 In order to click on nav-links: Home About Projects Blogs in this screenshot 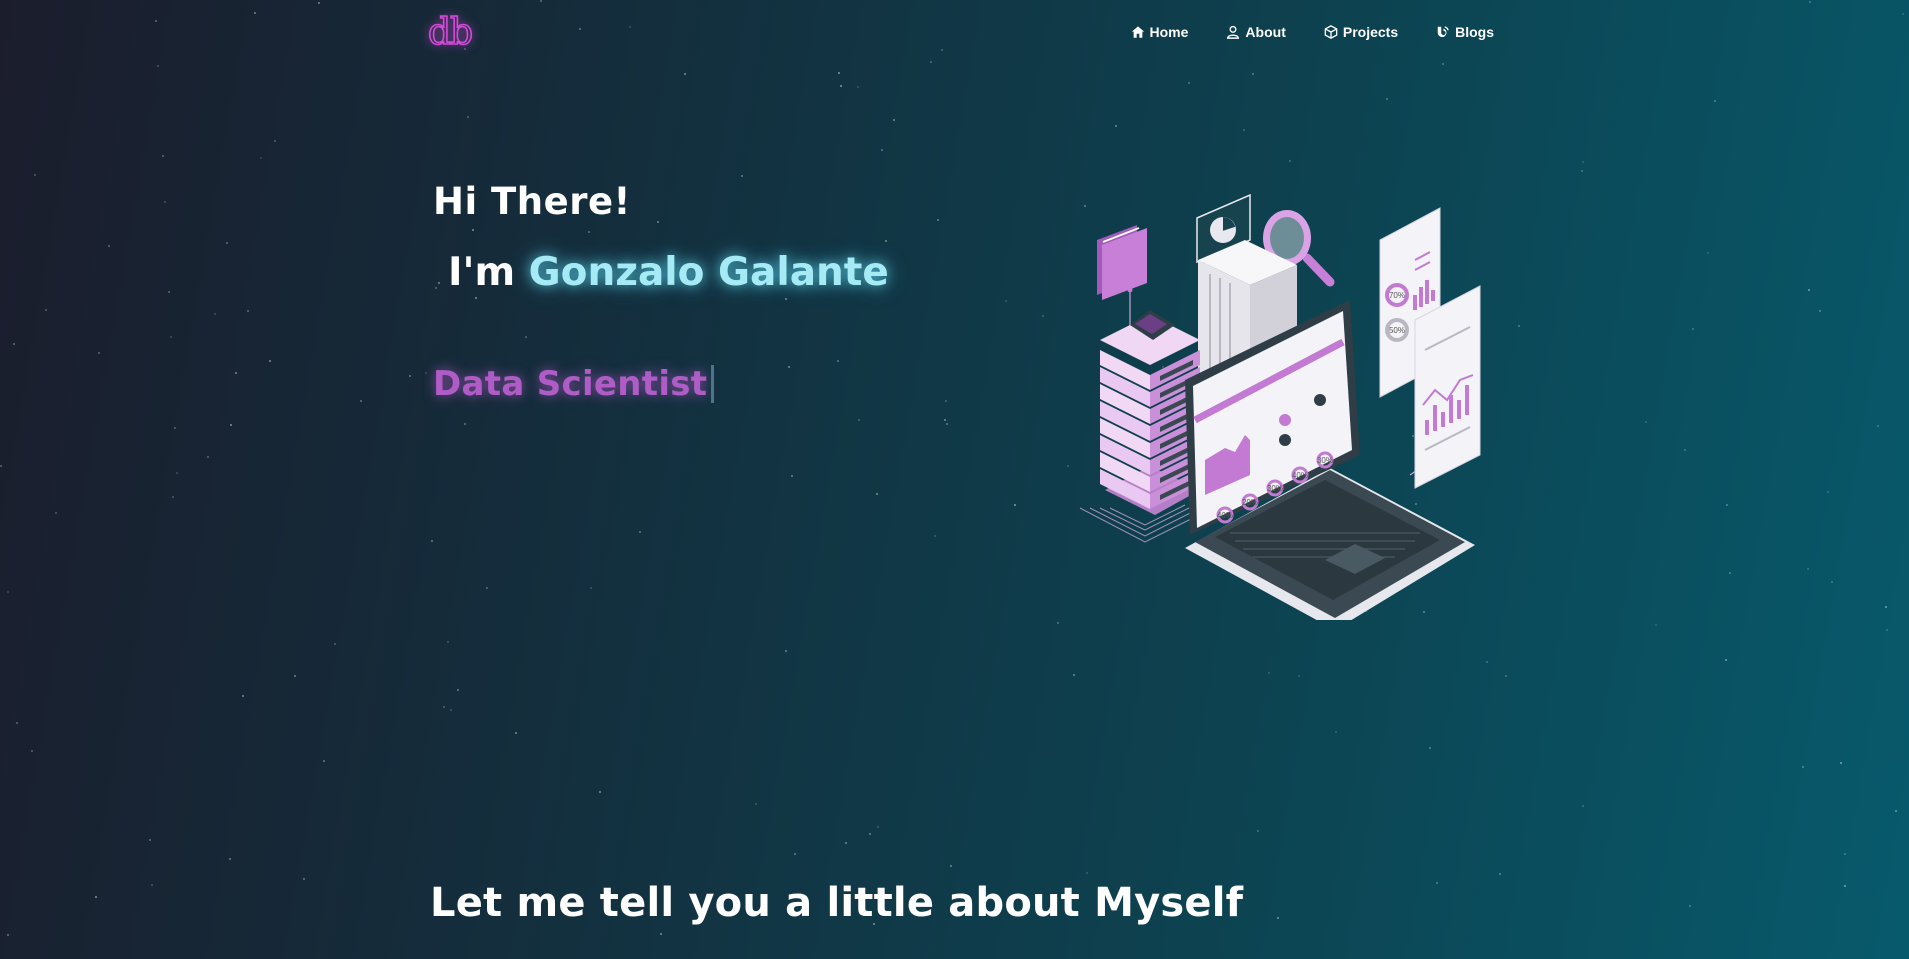, I will do `click(1312, 32)`.